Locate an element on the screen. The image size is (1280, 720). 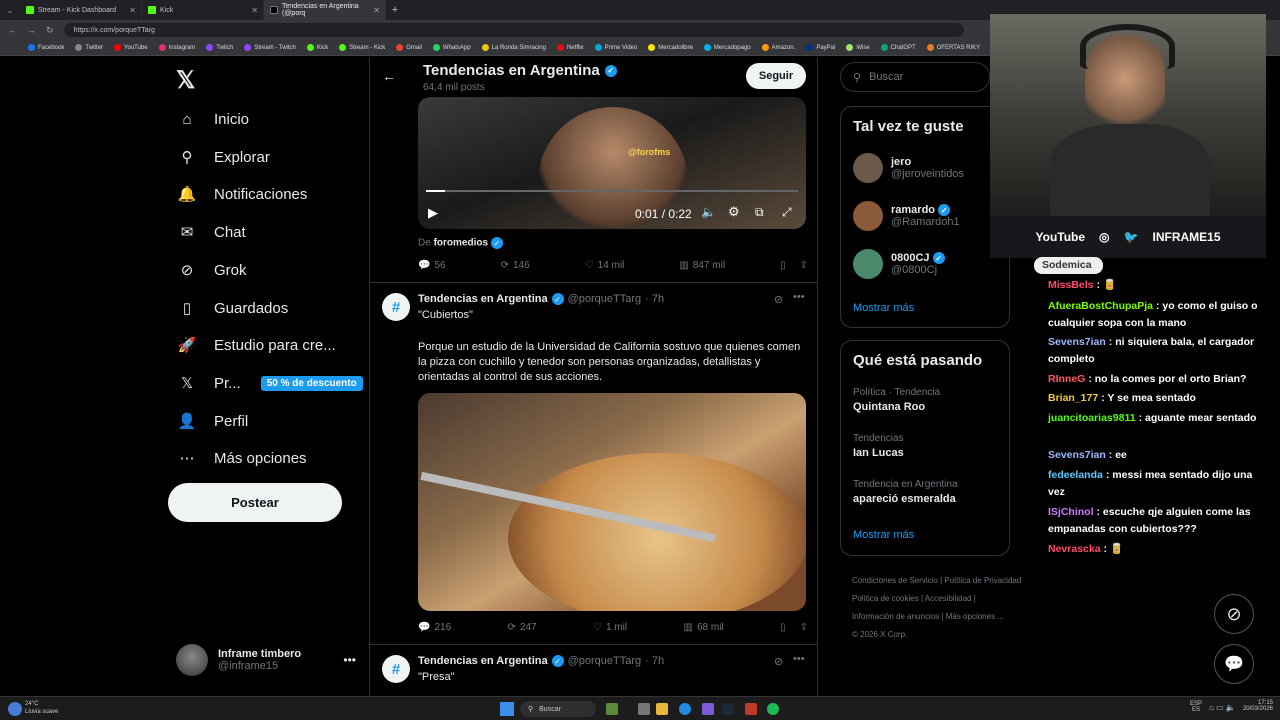
nav-item-2: ⚲ Explorar is located at coordinates (223, 157).